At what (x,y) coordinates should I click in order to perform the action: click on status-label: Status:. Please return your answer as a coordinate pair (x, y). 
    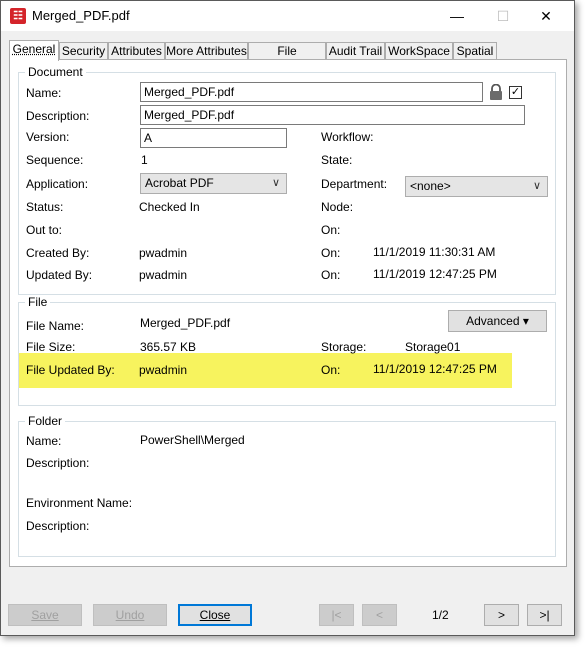
    Looking at the image, I should click on (45, 207).